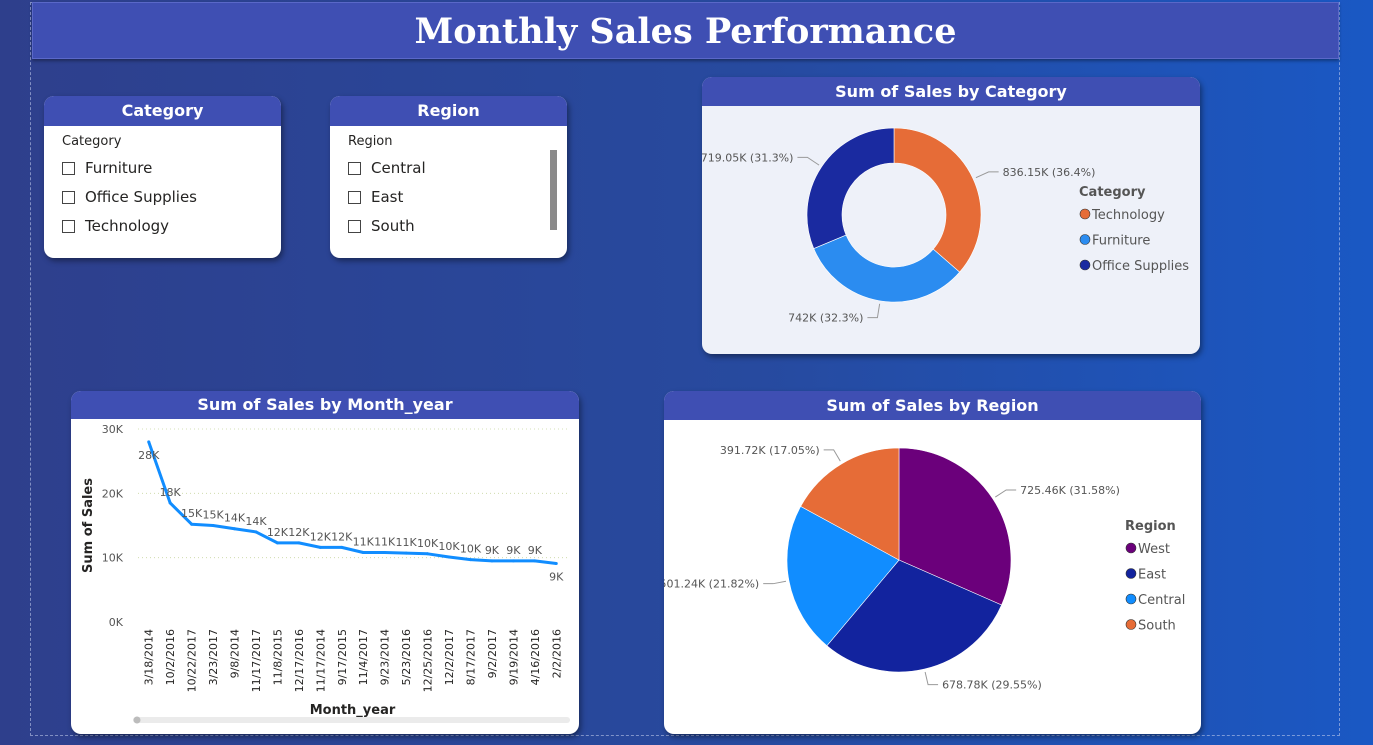  What do you see at coordinates (387, 197) in the screenshot?
I see `slicer-item-label: East` at bounding box center [387, 197].